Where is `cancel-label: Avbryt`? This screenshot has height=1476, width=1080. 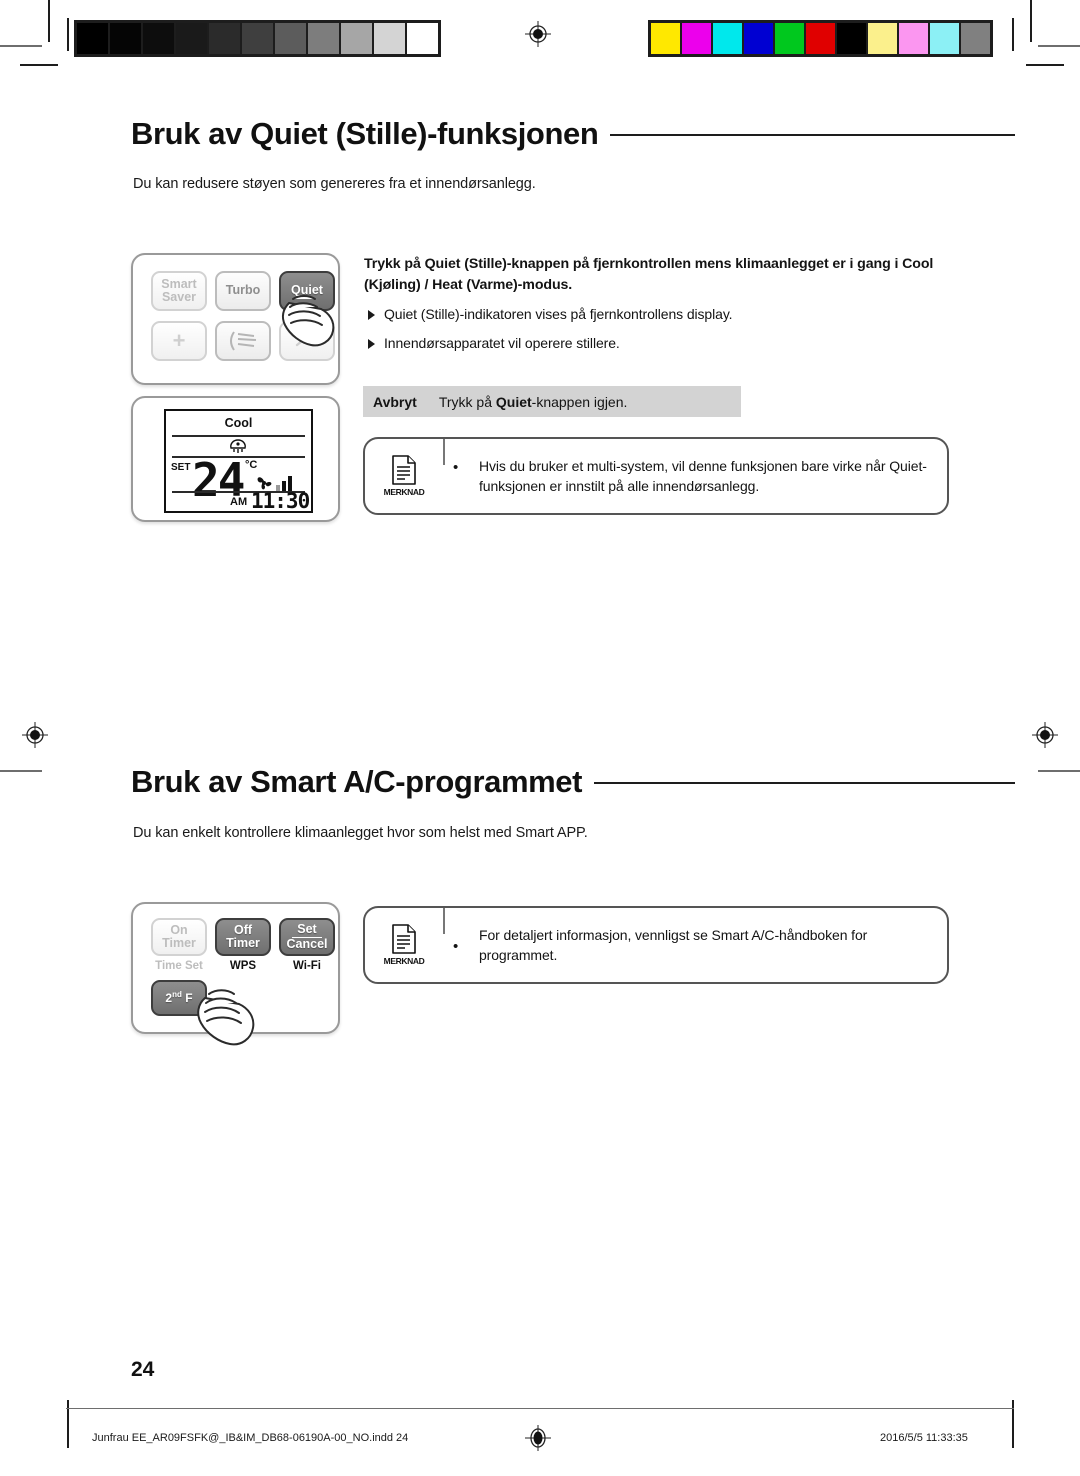 cancel-label: Avbryt is located at coordinates (395, 401).